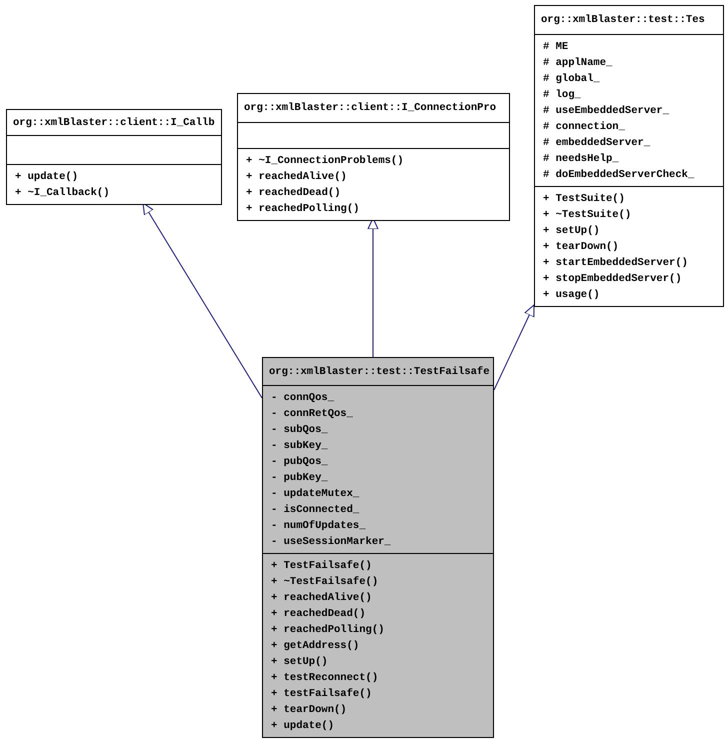 The width and height of the screenshot is (727, 746). I want to click on method-text: + testReconnect(), so click(325, 678).